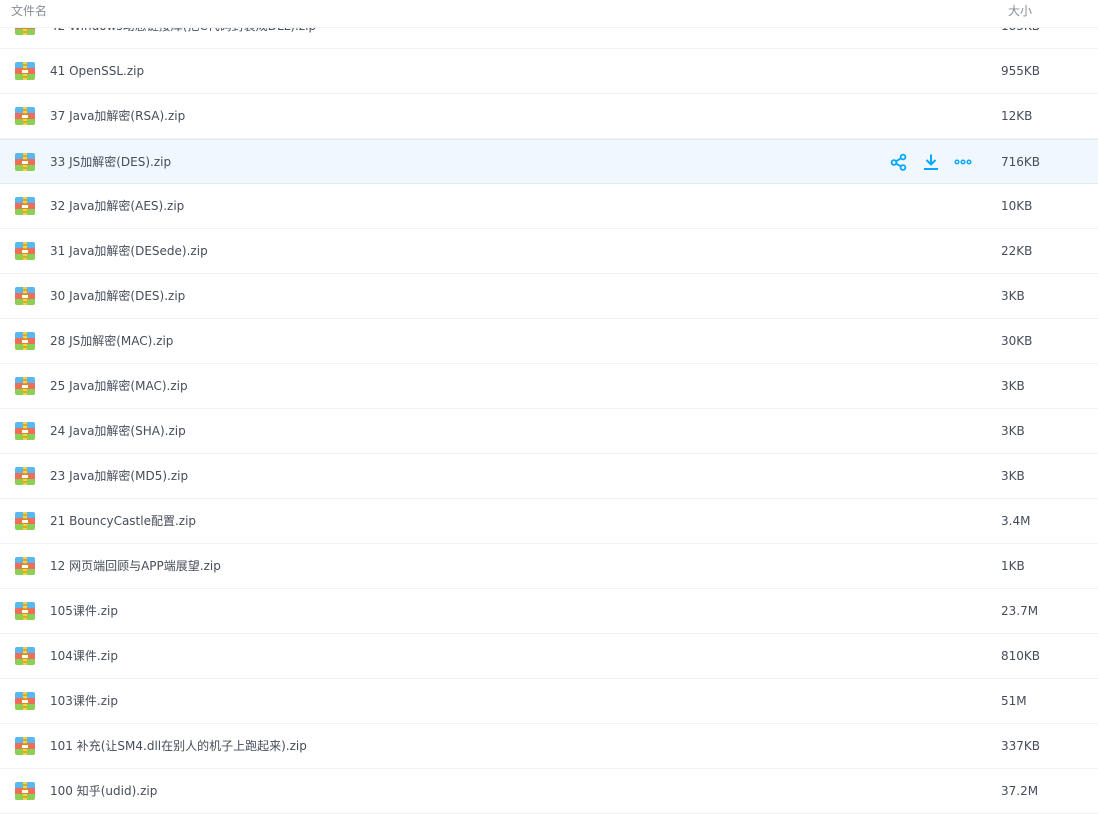 Image resolution: width=1098 pixels, height=814 pixels. What do you see at coordinates (549, 521) in the screenshot?
I see `file-row: 21 BouncyCastle配置.zip 3.4M` at bounding box center [549, 521].